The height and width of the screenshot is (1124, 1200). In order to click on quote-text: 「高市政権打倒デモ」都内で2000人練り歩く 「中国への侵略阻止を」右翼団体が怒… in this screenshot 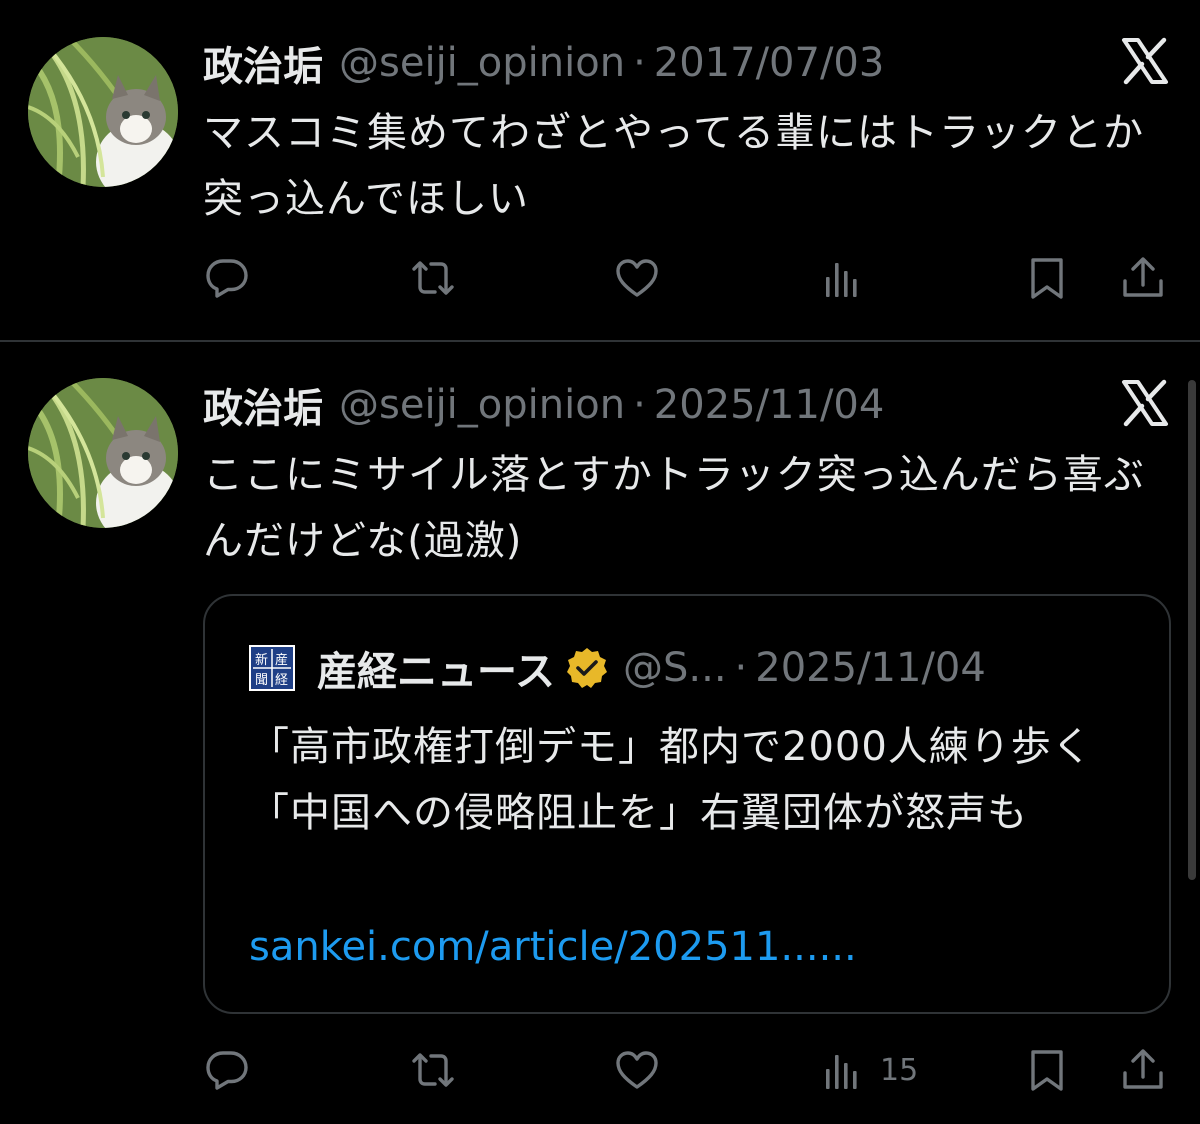, I will do `click(691, 780)`.